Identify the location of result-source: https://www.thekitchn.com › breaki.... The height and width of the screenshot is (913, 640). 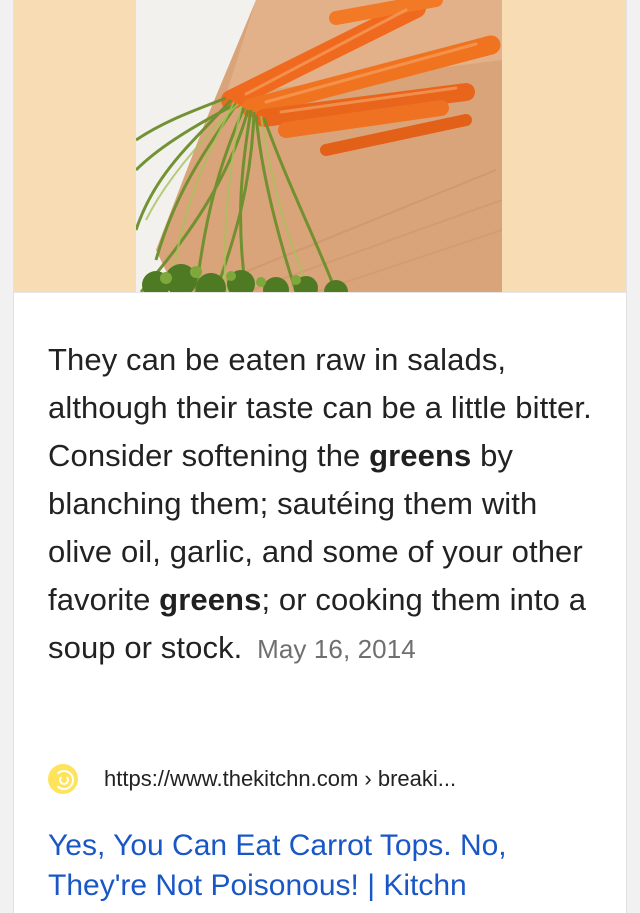
(252, 779).